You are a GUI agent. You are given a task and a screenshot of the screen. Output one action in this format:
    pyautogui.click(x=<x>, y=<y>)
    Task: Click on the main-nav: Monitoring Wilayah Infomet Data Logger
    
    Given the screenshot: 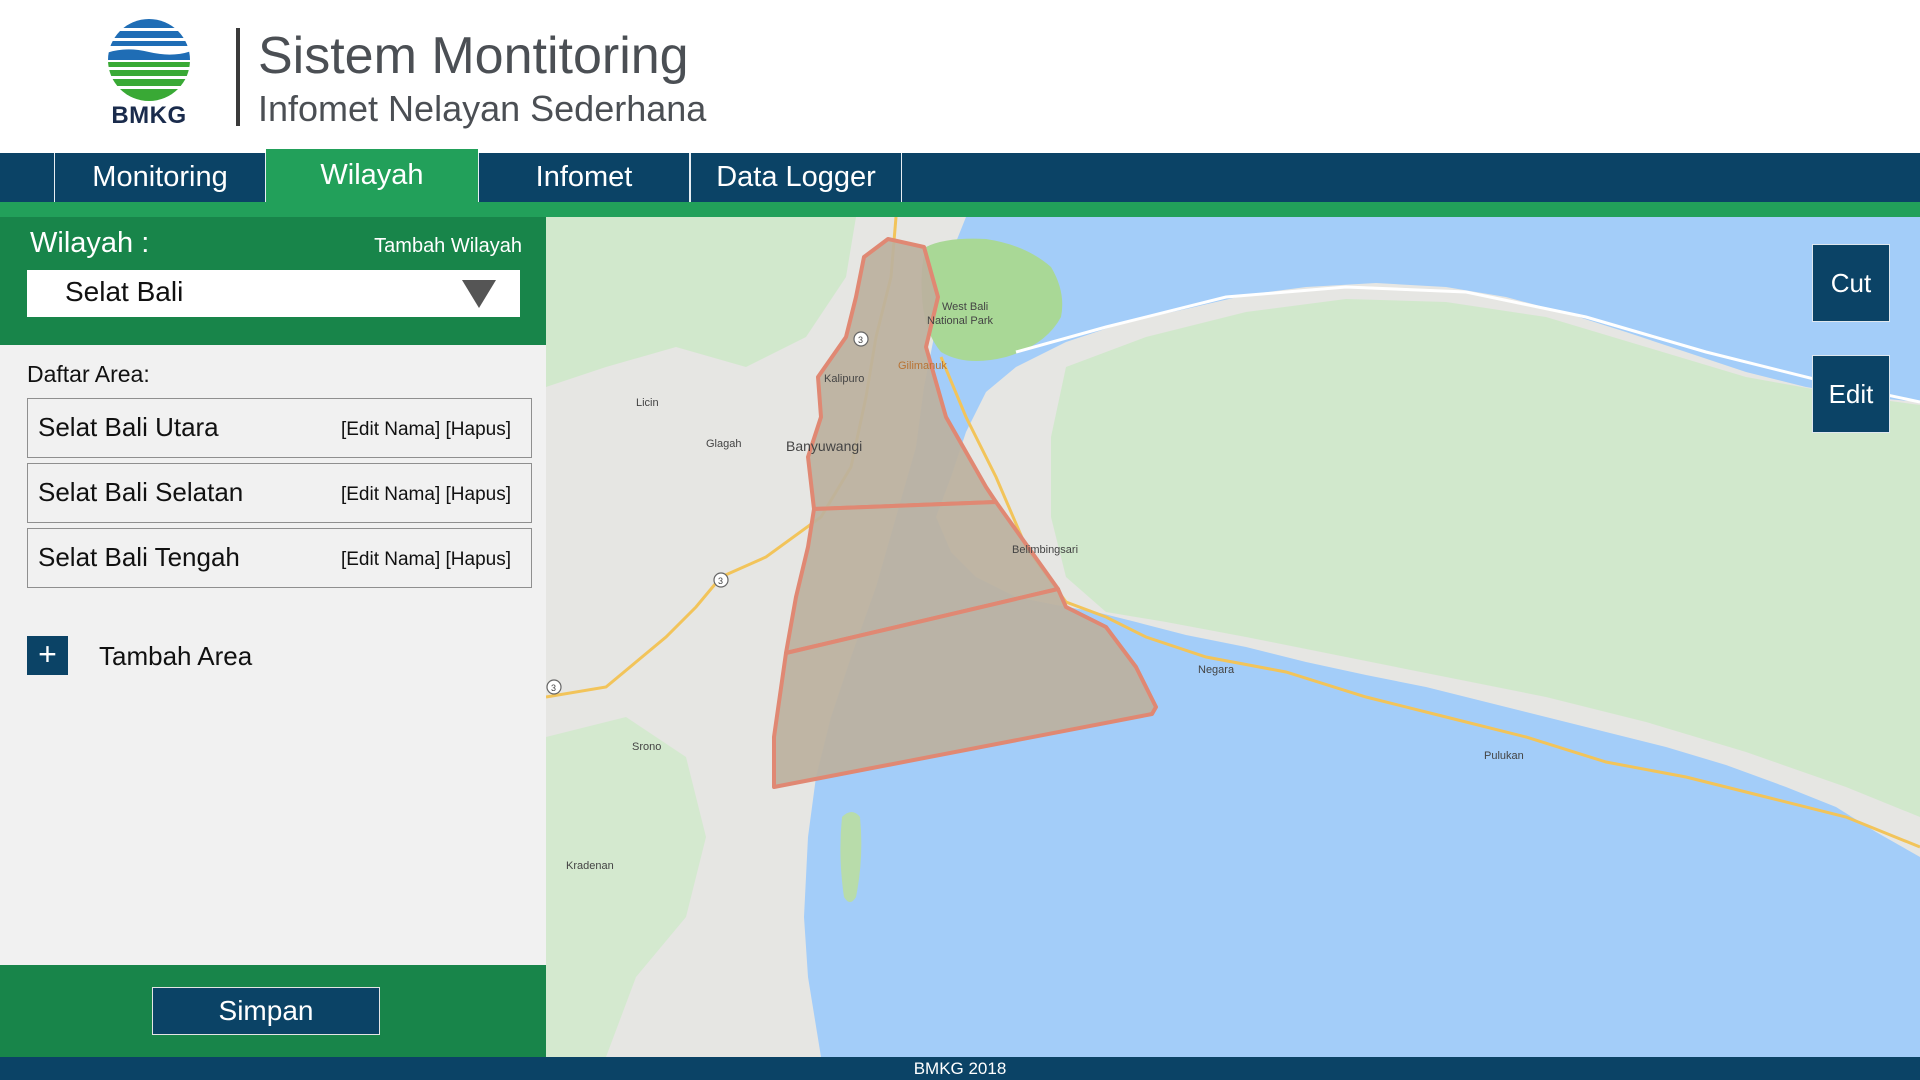 What is the action you would take?
    pyautogui.click(x=960, y=175)
    